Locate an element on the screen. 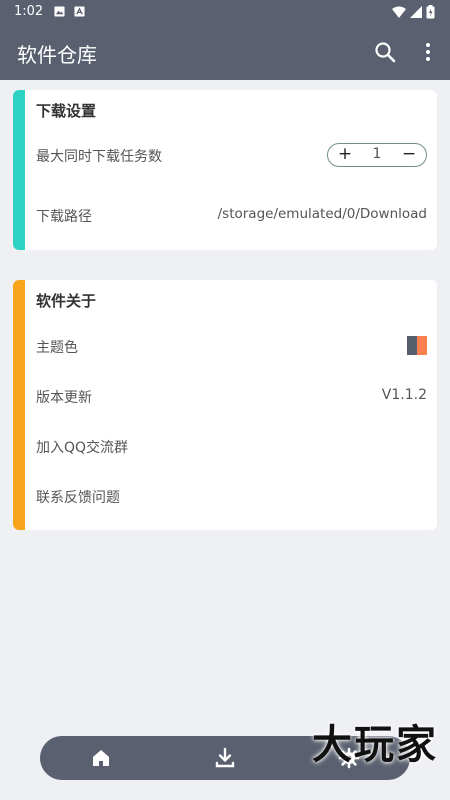 The image size is (450, 800). download-path-label: 下载路径 is located at coordinates (64, 216).